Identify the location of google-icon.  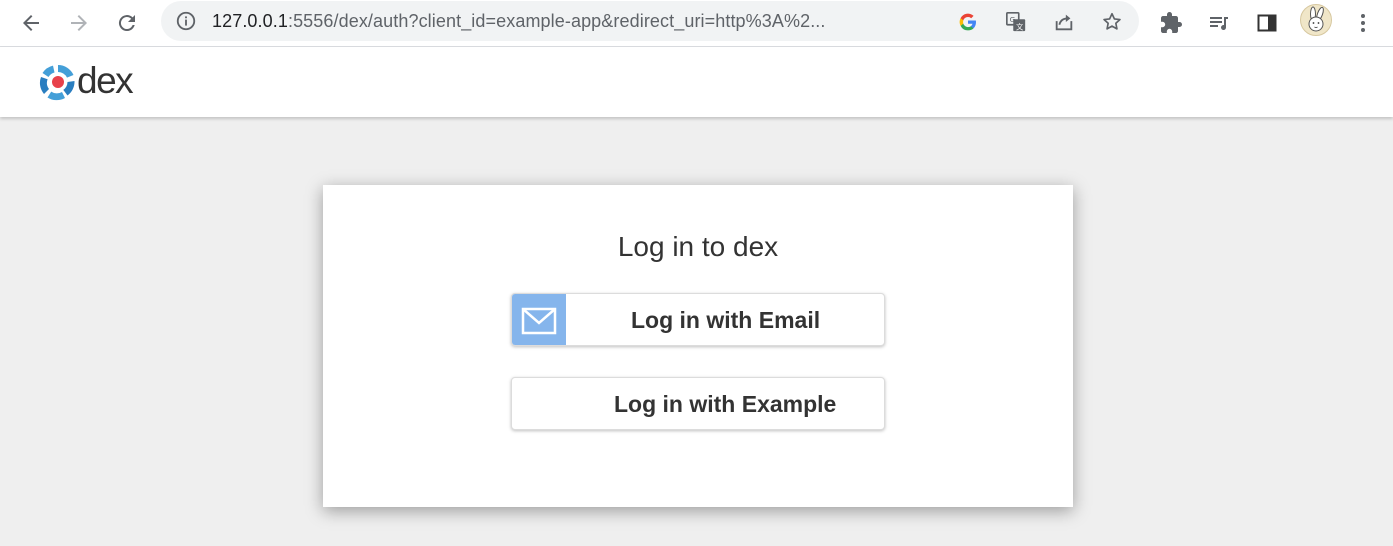
(967, 22).